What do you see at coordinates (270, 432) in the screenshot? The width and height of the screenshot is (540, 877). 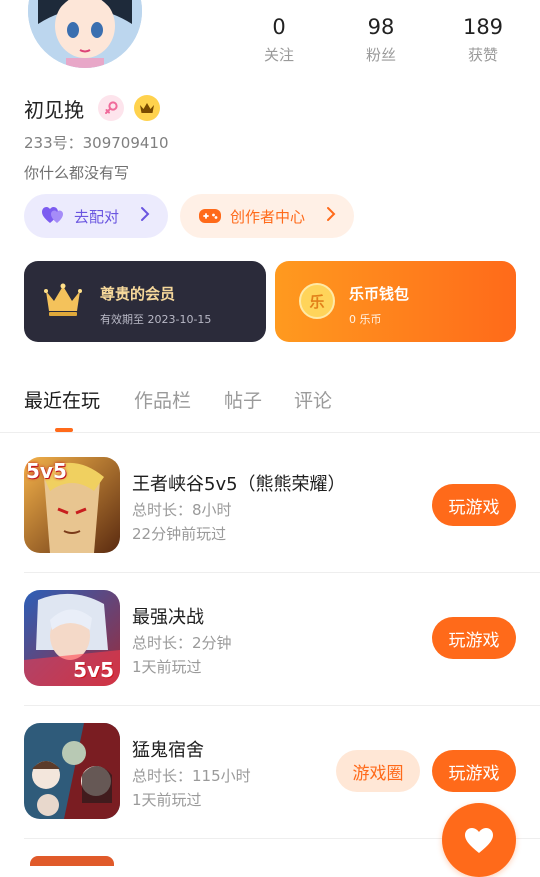 I see `tabs-divider` at bounding box center [270, 432].